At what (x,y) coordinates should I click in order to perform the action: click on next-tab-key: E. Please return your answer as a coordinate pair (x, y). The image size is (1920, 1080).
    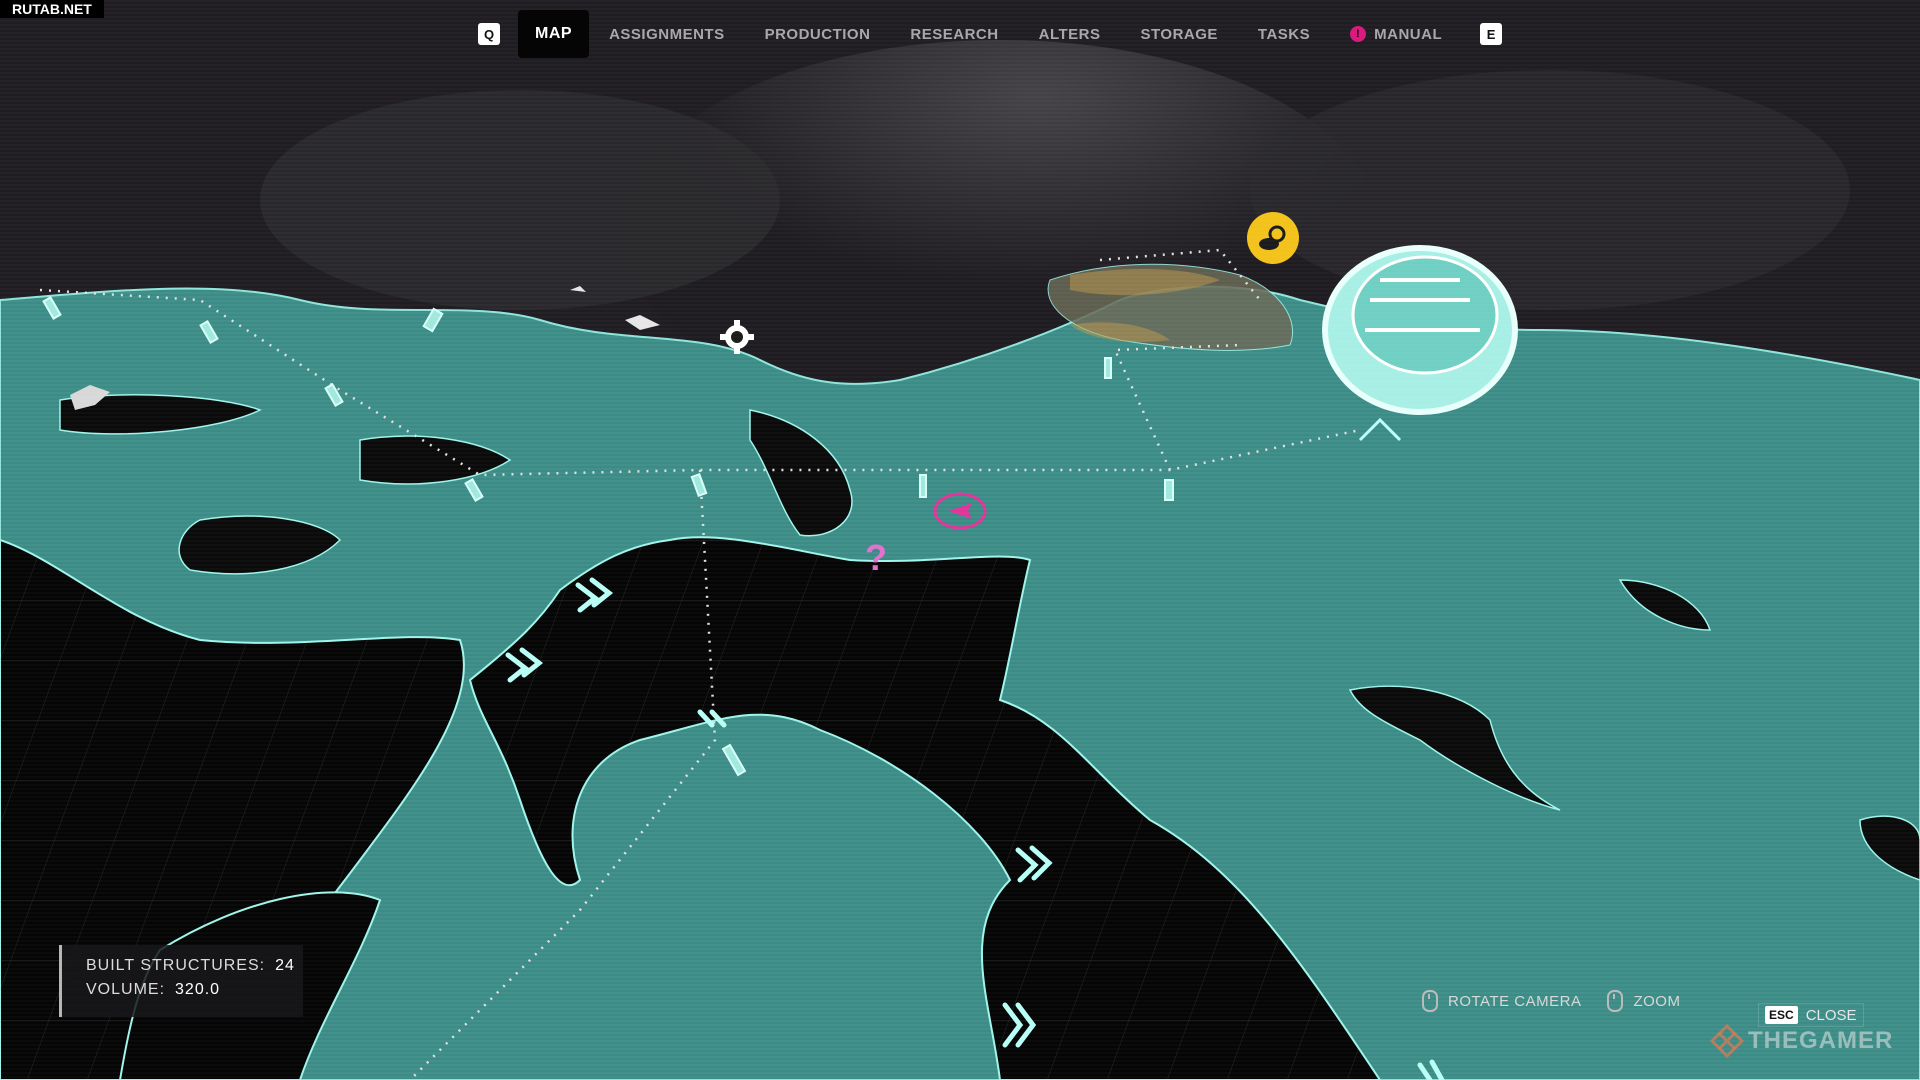
    Looking at the image, I should click on (1491, 34).